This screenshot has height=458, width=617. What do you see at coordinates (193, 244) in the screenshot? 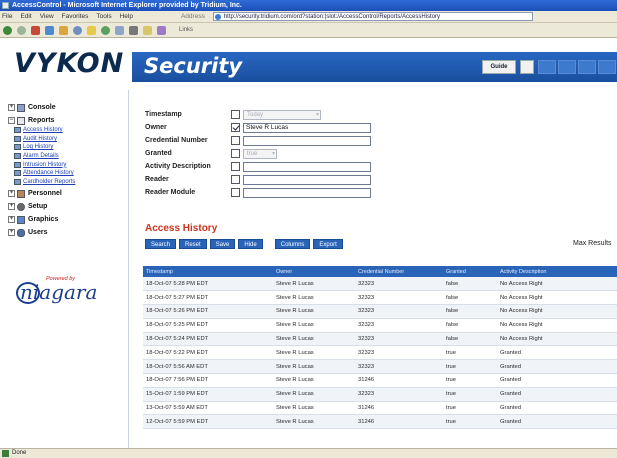
I see `reset-button: Reset` at bounding box center [193, 244].